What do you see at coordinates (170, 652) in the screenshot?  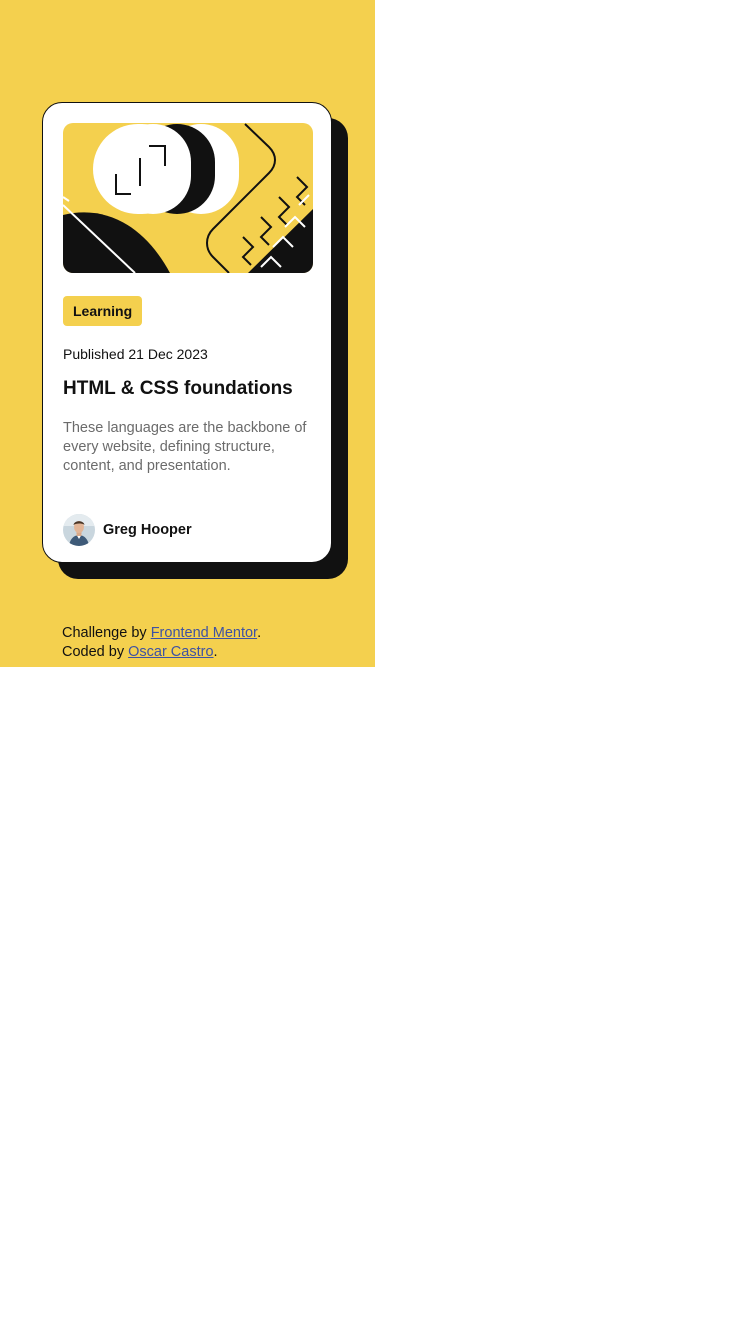 I see `author-profile-link: Oscar Castro` at bounding box center [170, 652].